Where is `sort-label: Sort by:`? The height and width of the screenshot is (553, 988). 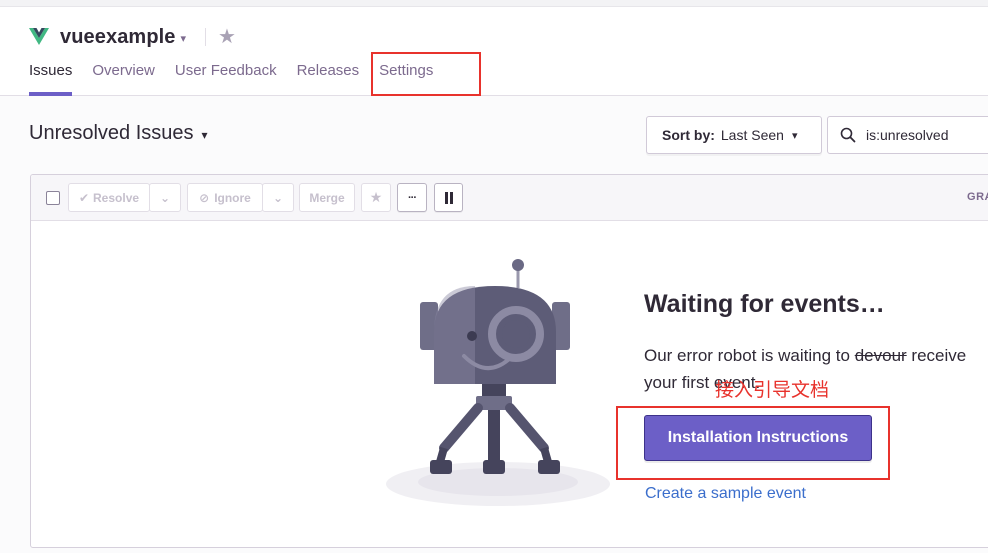 sort-label: Sort by: is located at coordinates (688, 135).